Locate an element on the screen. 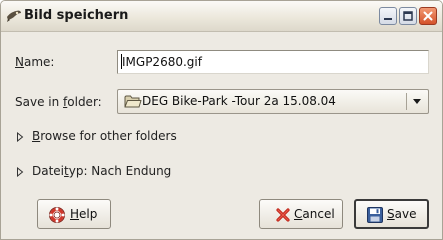  save-label: Save is located at coordinates (401, 214).